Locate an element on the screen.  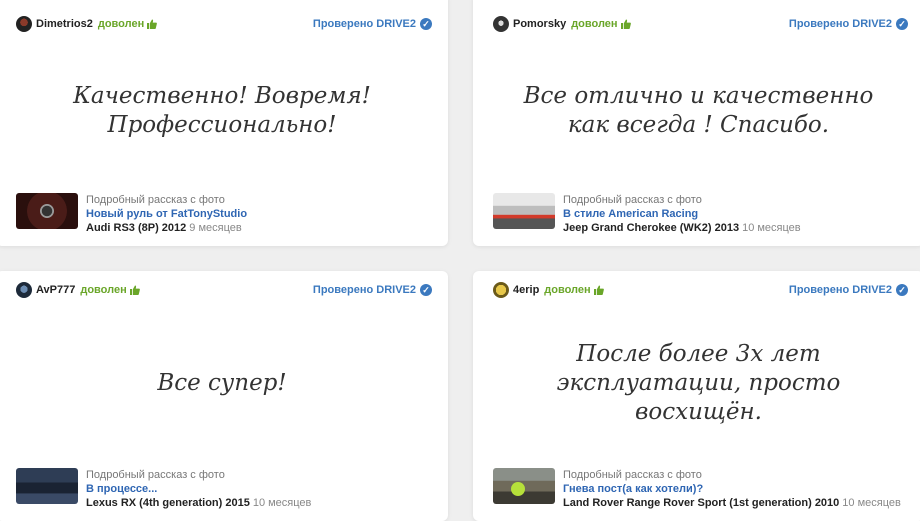
review-text: Качественно! Вовремя! Профессионально! is located at coordinates (222, 110).